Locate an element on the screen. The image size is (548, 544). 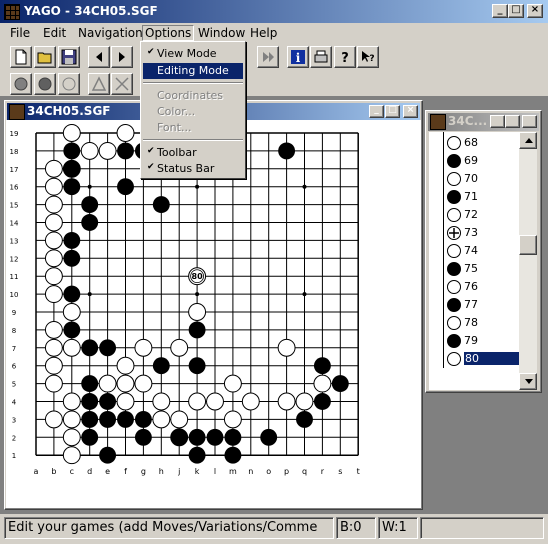
row-label: 8 is located at coordinates (14, 331).